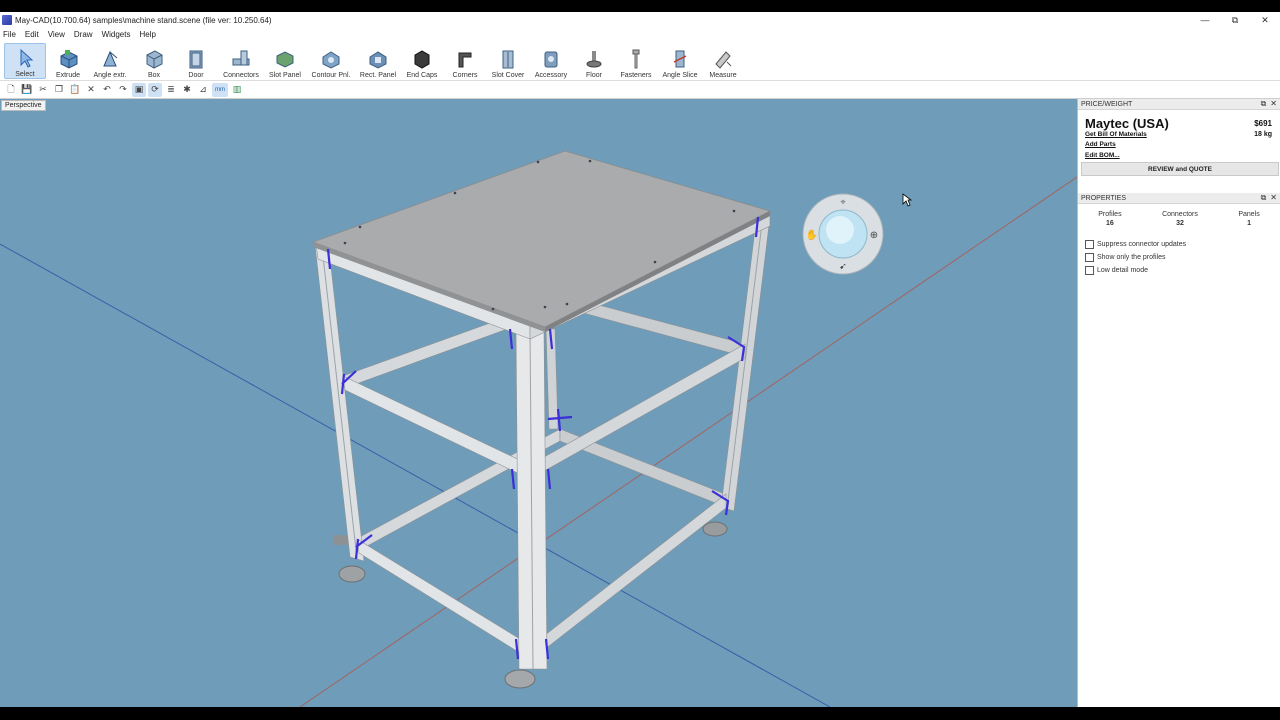 The height and width of the screenshot is (720, 1280). Describe the element at coordinates (1180, 223) in the screenshot. I see `stat-value: 32` at that location.